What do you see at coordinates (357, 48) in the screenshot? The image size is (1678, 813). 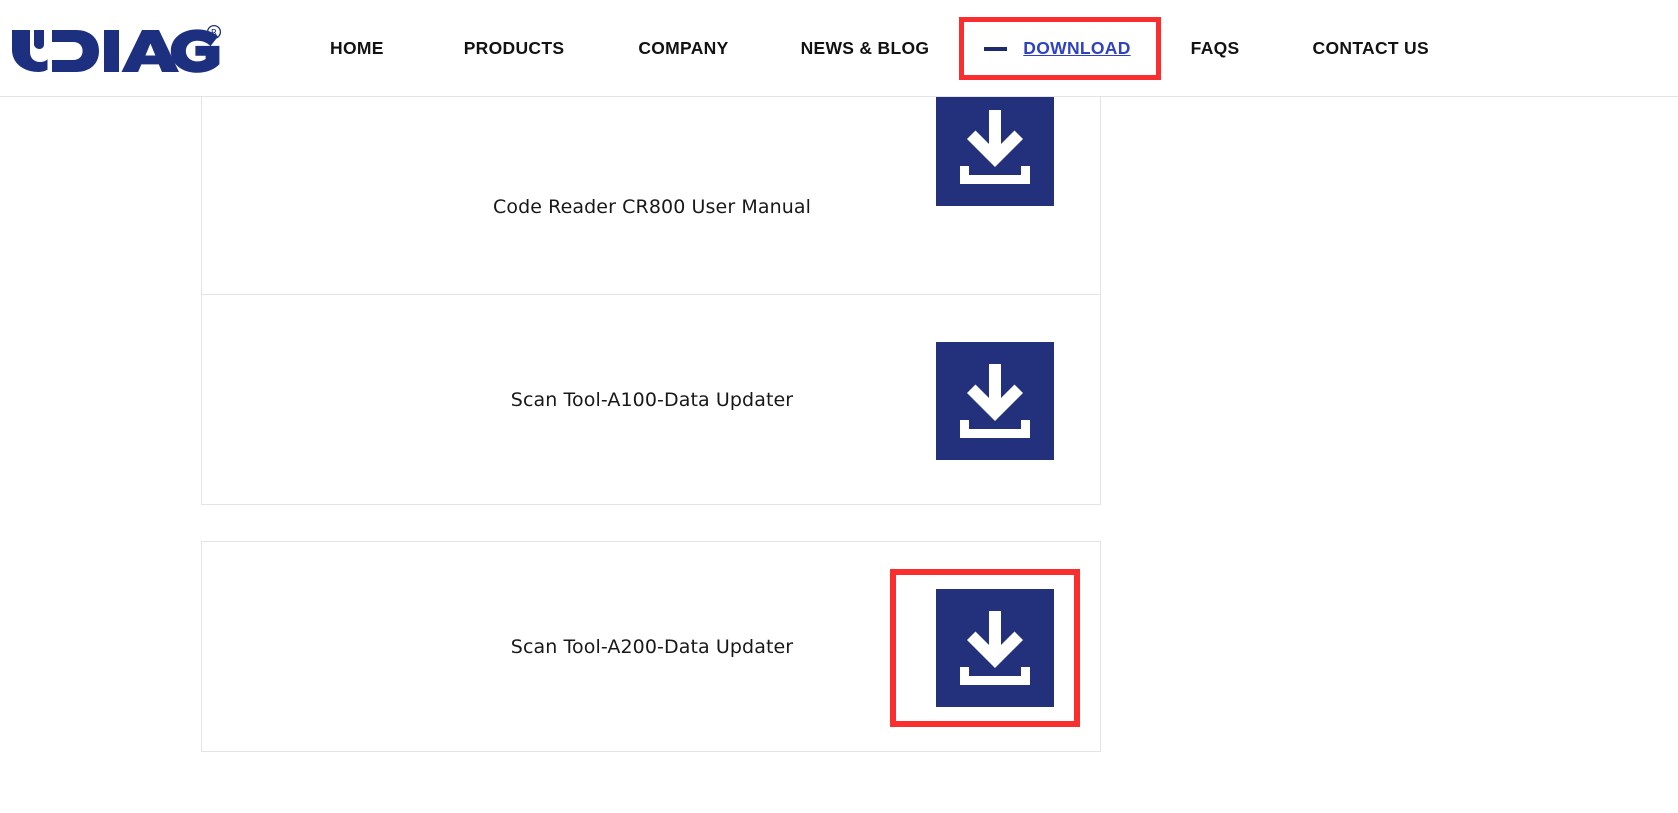 I see `nav-item-home: HOME` at bounding box center [357, 48].